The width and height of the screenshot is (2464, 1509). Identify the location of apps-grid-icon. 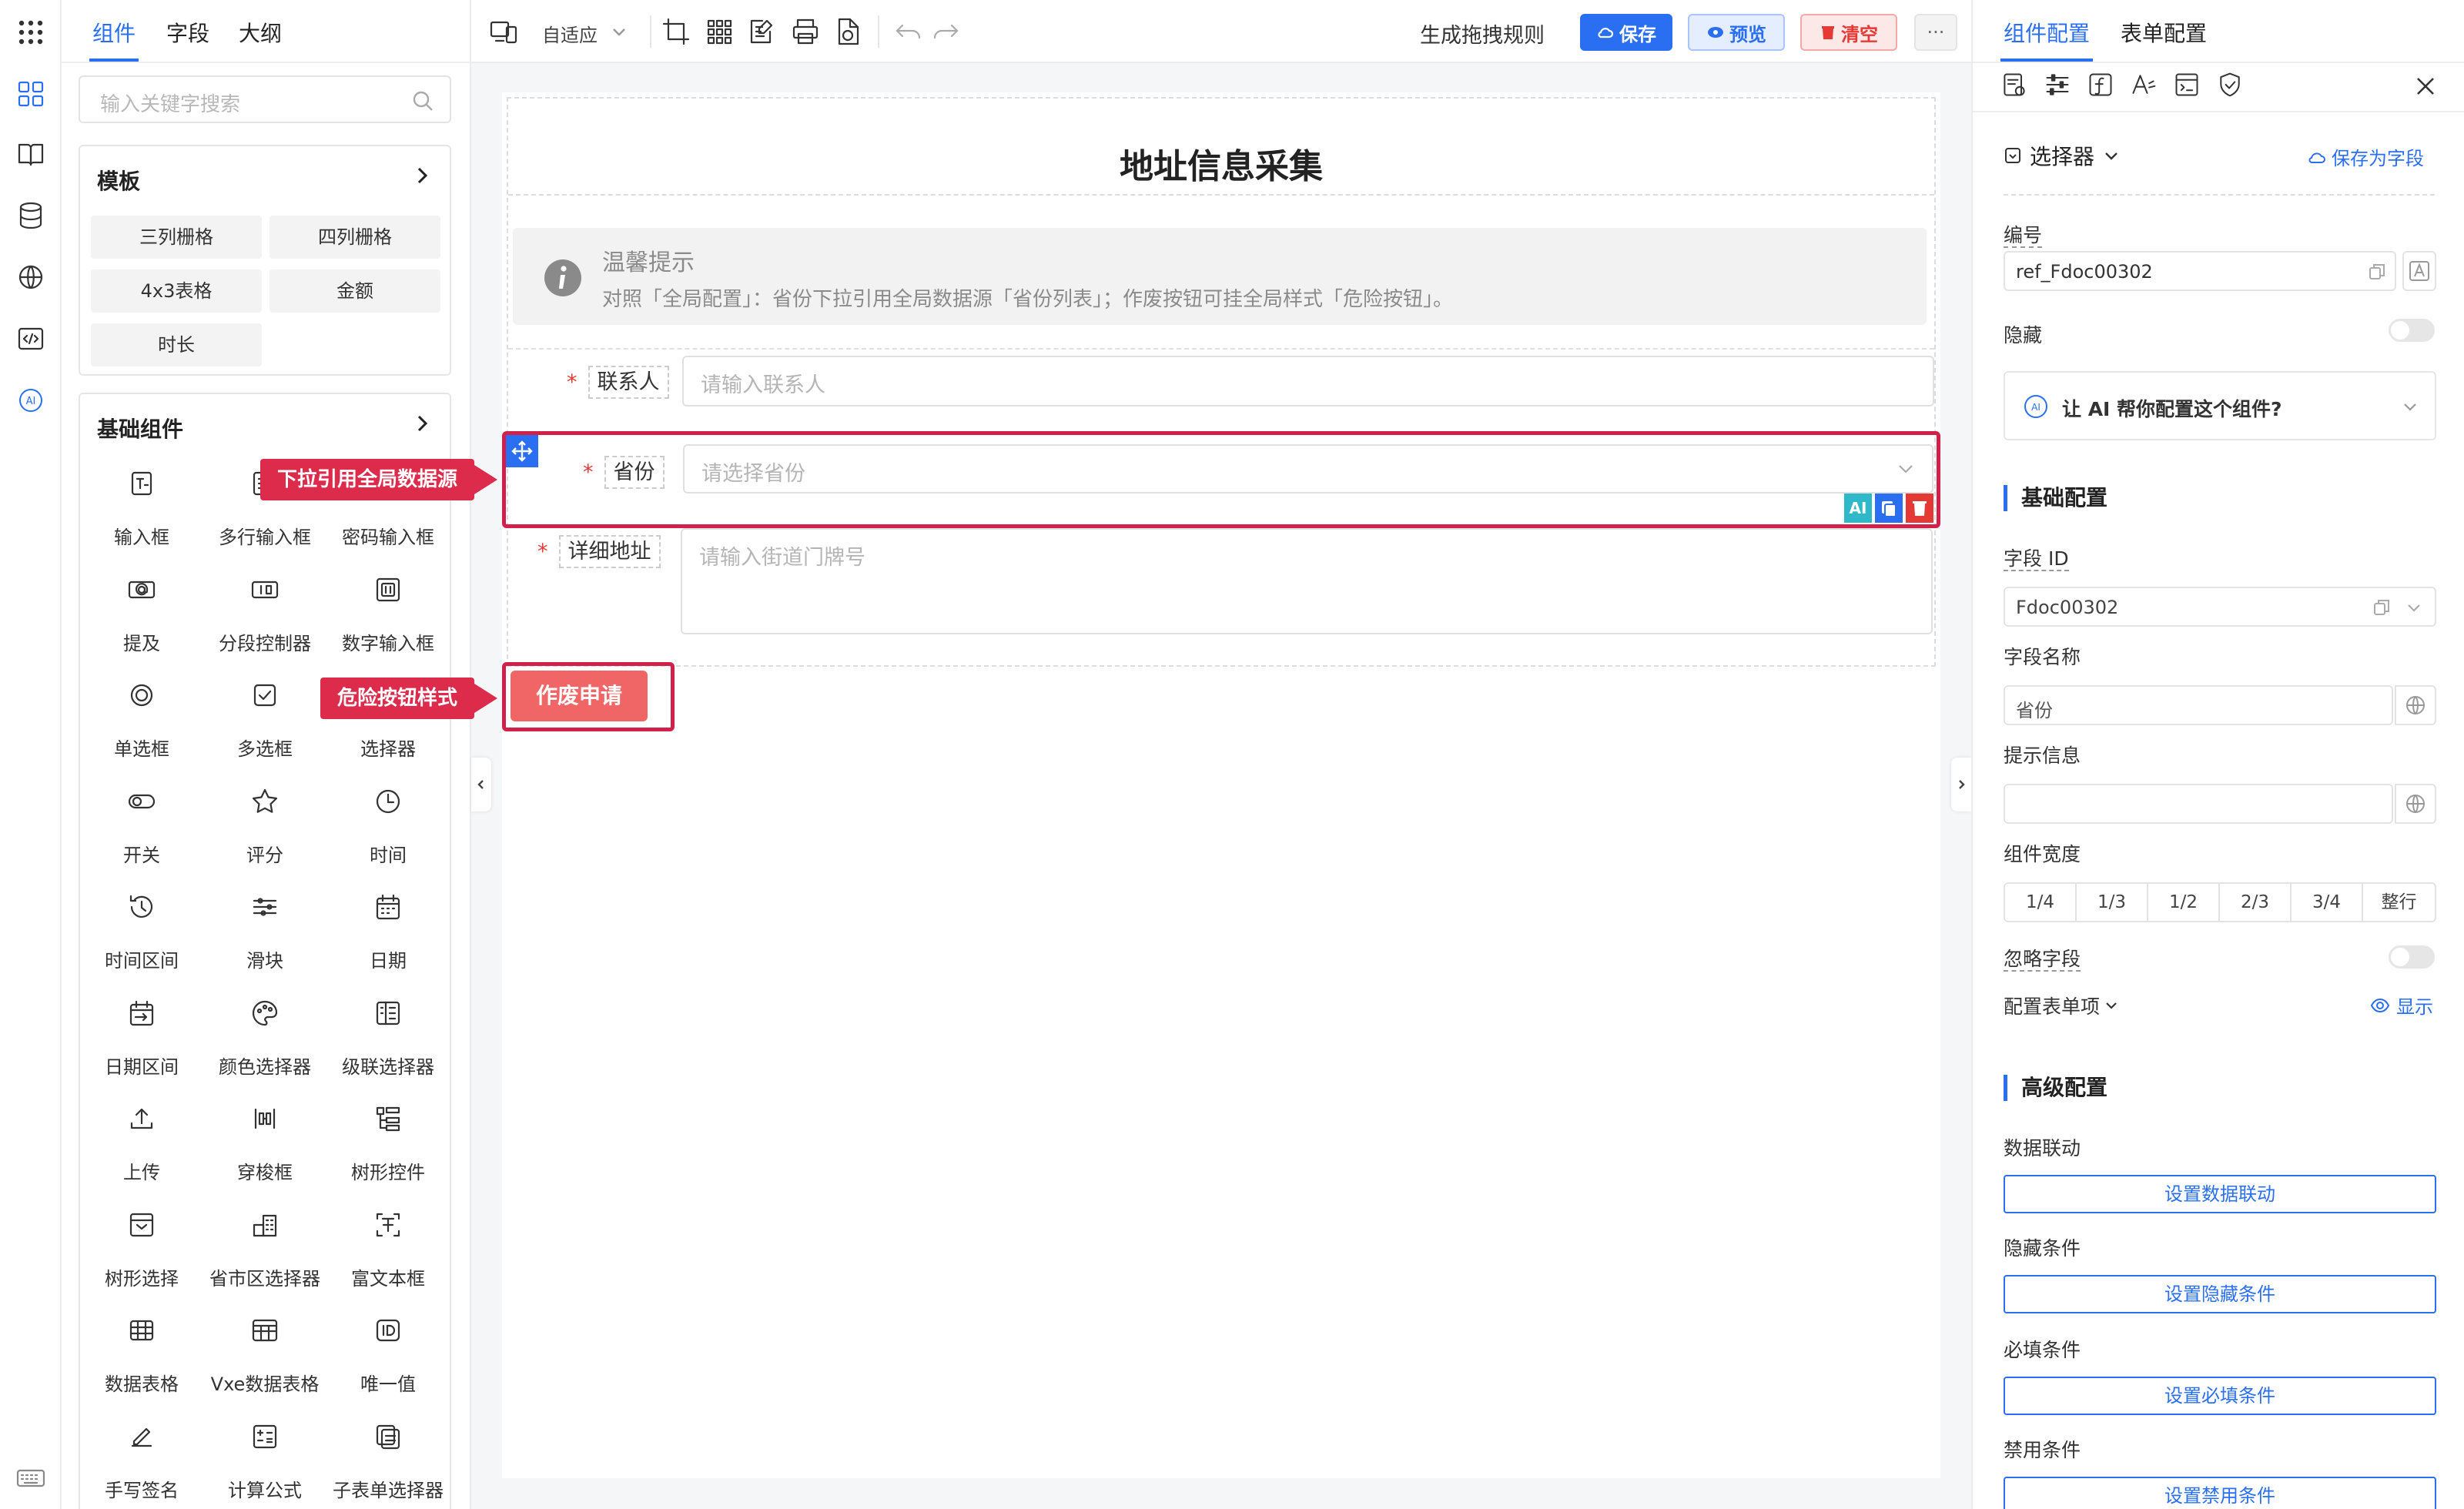
(31, 32).